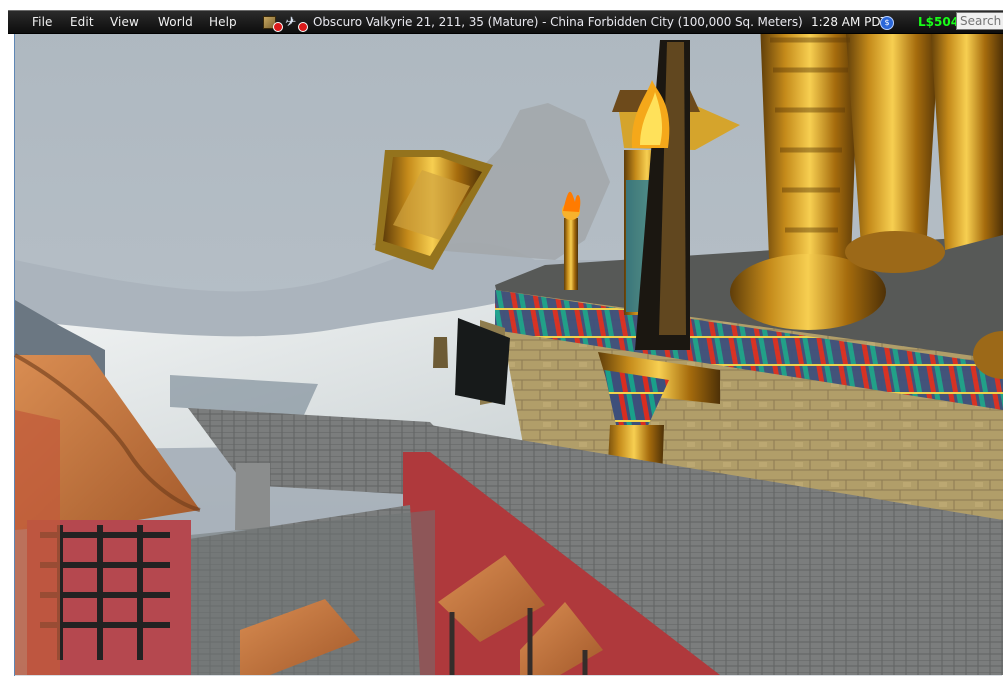 This screenshot has width=1003, height=676. I want to click on money-icon: $, so click(887, 23).